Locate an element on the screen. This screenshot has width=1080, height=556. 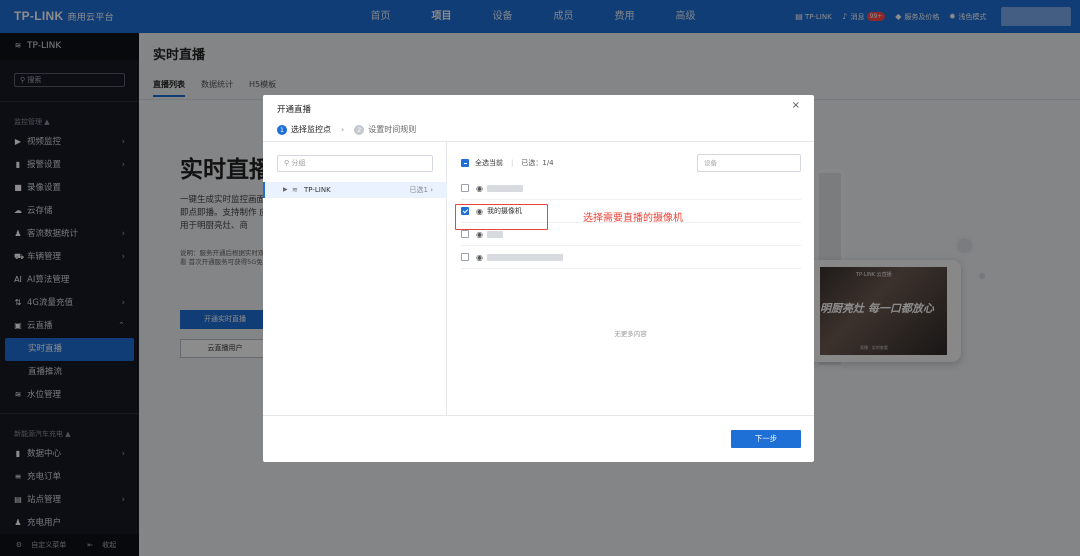
select-all-label: 全选当前 is located at coordinates (489, 163).